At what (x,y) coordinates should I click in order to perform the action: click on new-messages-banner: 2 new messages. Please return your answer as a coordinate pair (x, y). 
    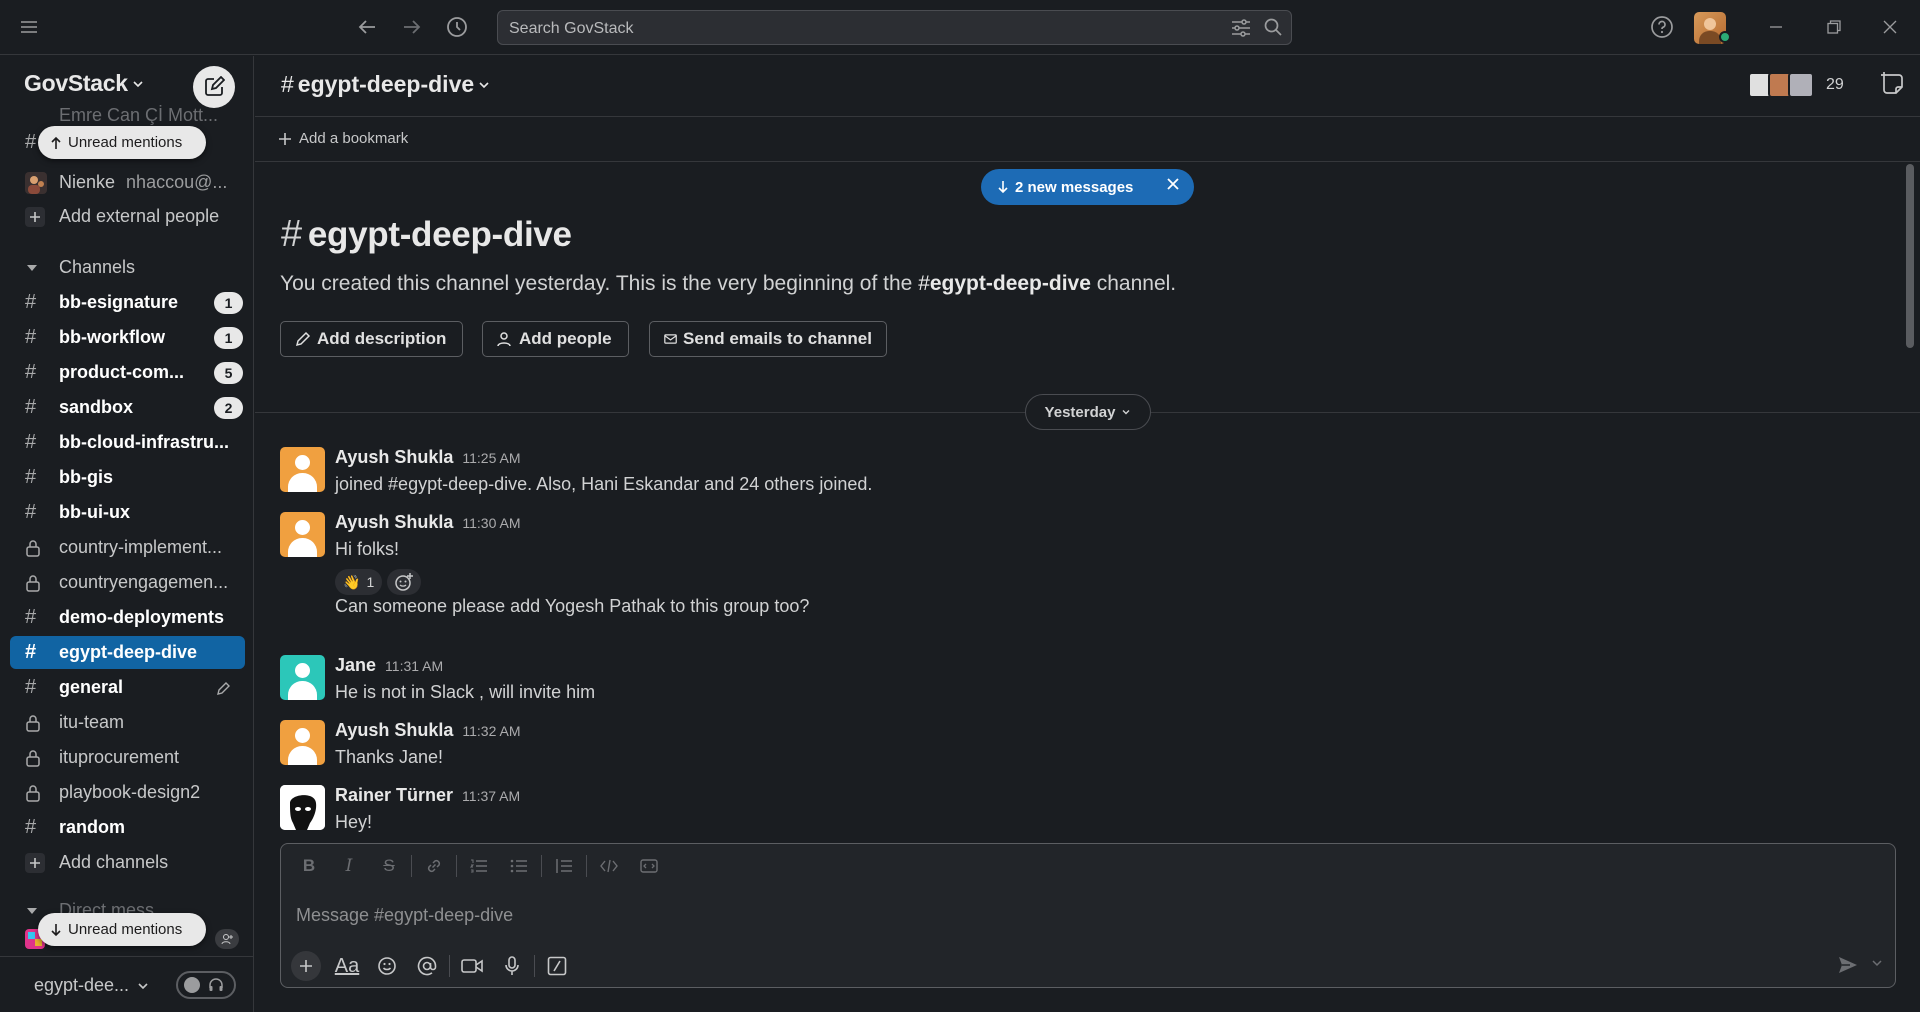
    Looking at the image, I should click on (1087, 187).